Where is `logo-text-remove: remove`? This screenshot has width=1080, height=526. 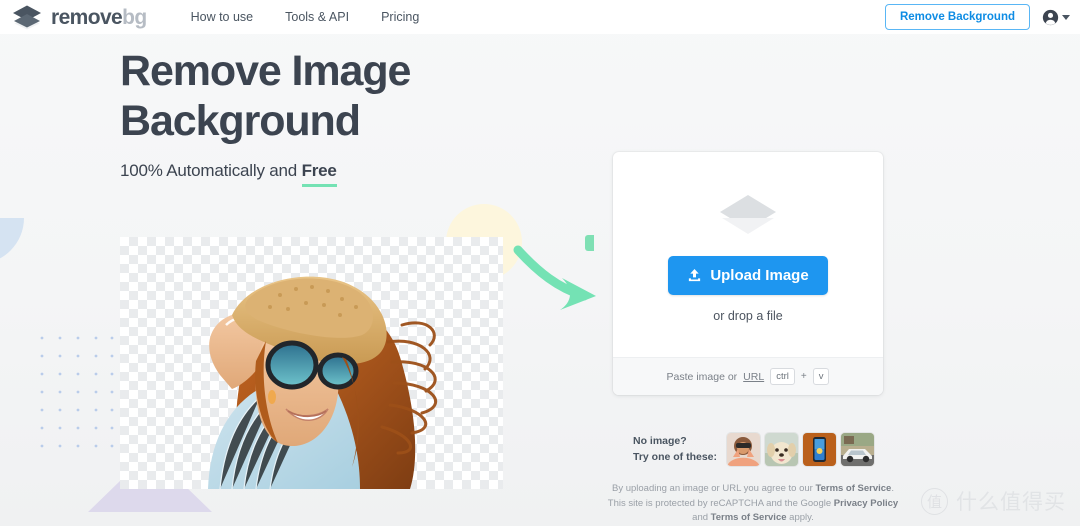
logo-text-remove: remove is located at coordinates (87, 17).